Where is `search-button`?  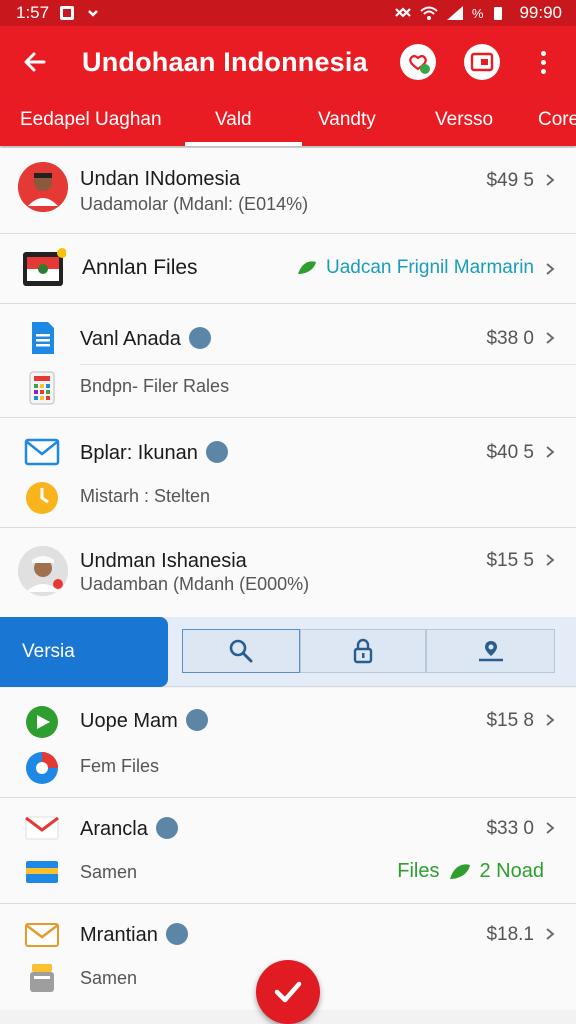
search-button is located at coordinates (241, 651).